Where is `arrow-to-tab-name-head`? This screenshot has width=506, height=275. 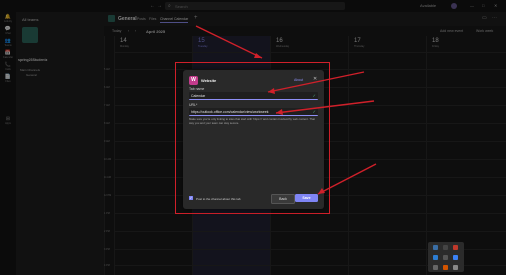 arrow-to-tab-name-head is located at coordinates (271, 91).